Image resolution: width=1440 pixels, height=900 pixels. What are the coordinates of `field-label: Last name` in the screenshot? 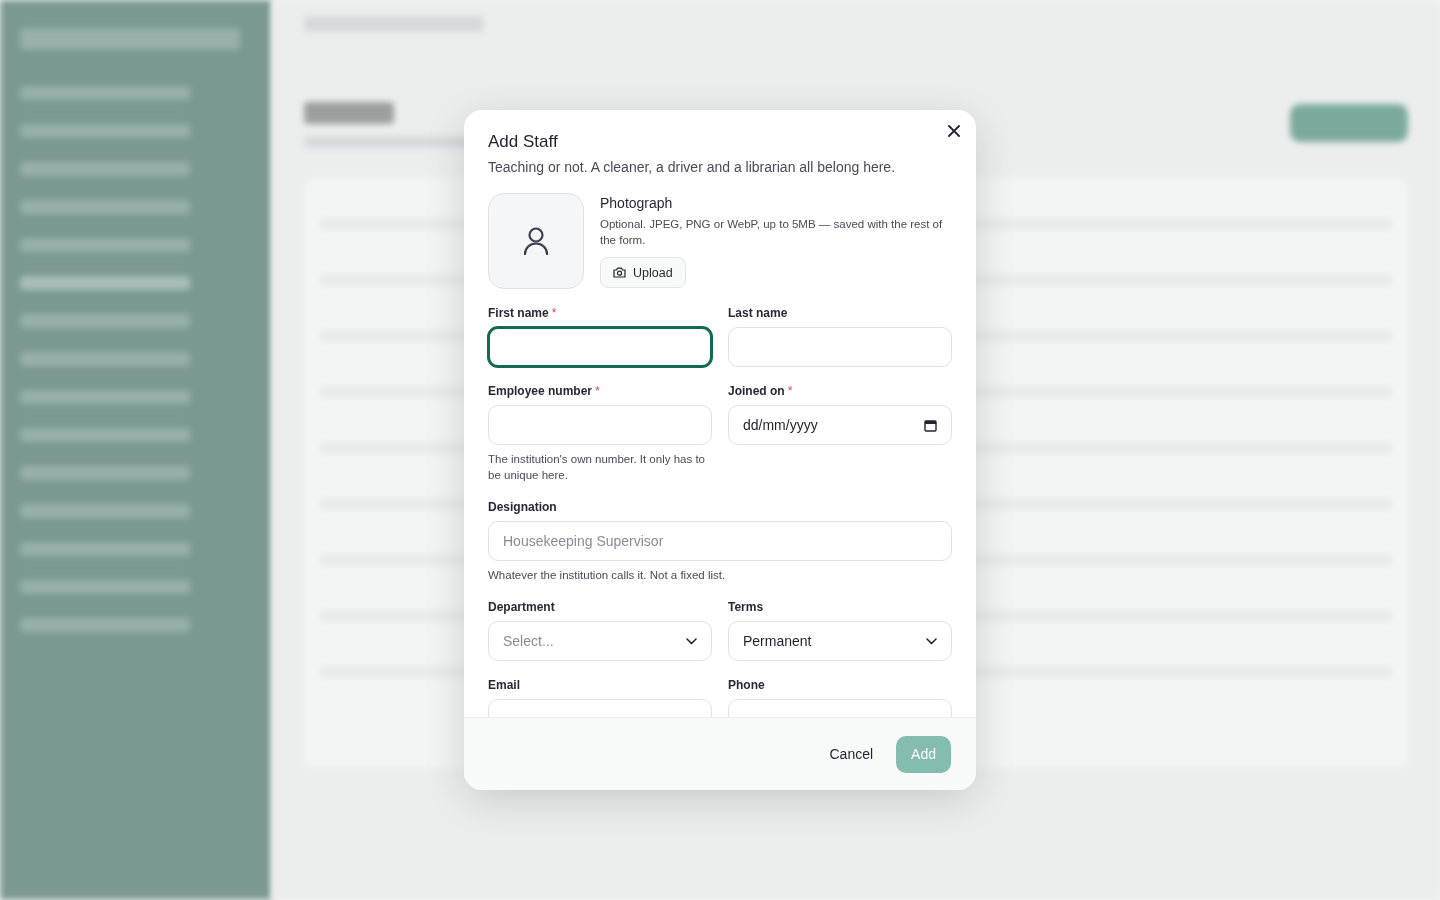 It's located at (758, 313).